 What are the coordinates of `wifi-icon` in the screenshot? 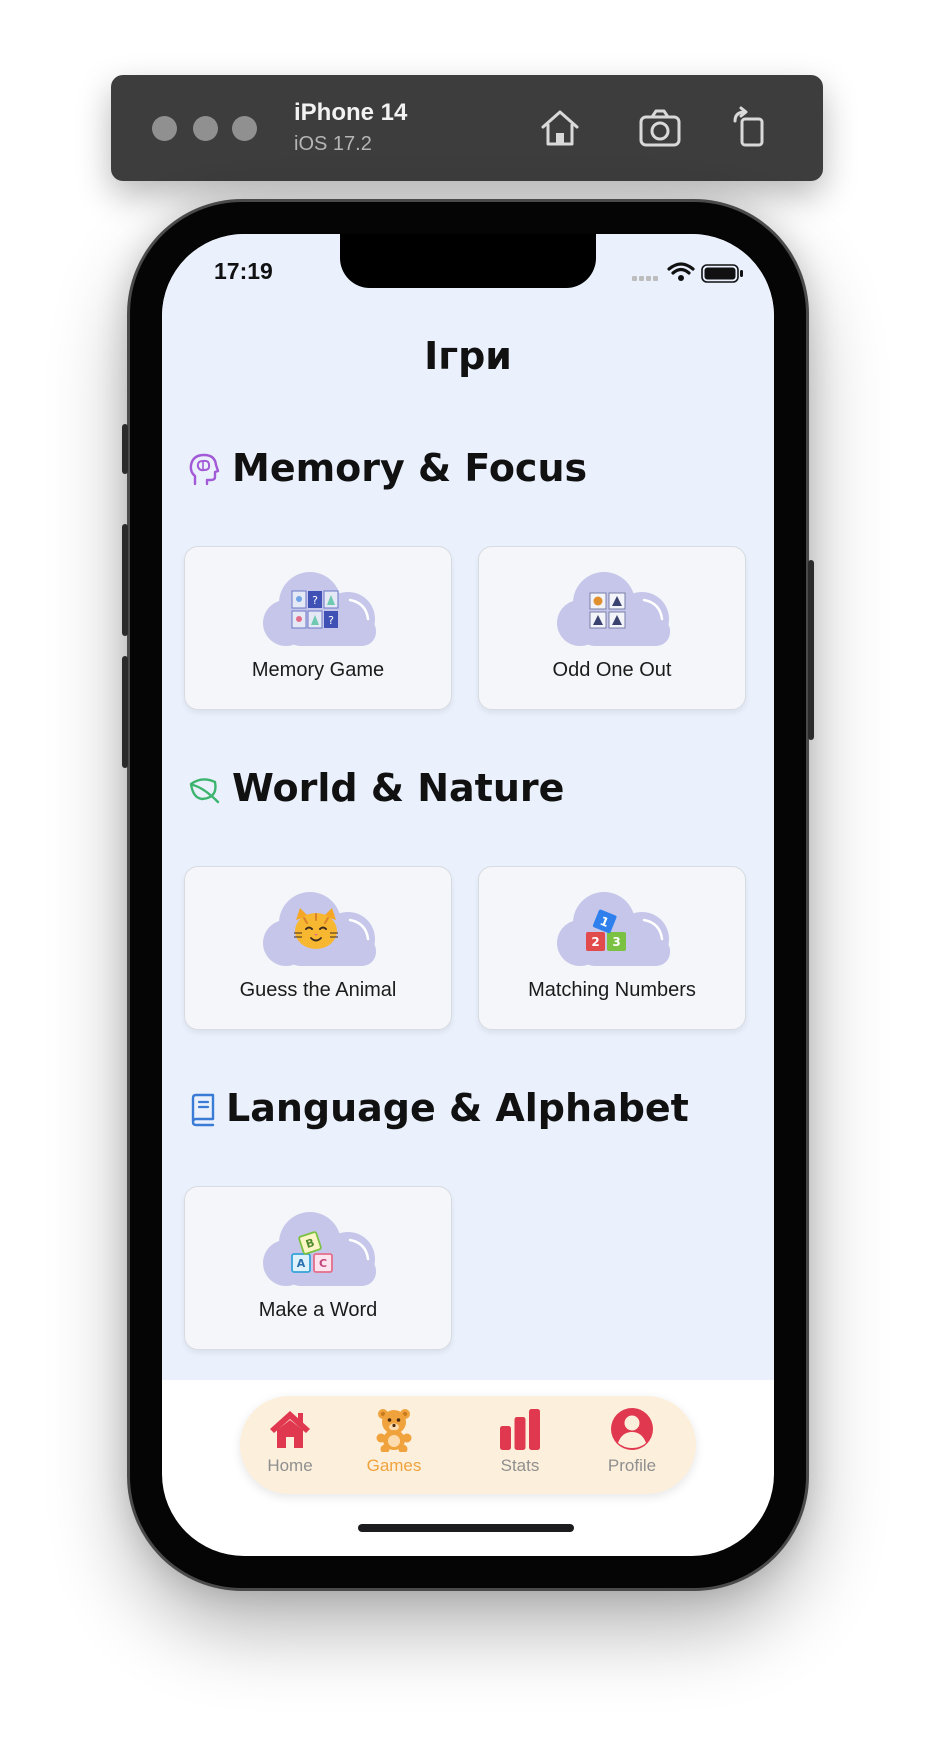 It's located at (681, 268).